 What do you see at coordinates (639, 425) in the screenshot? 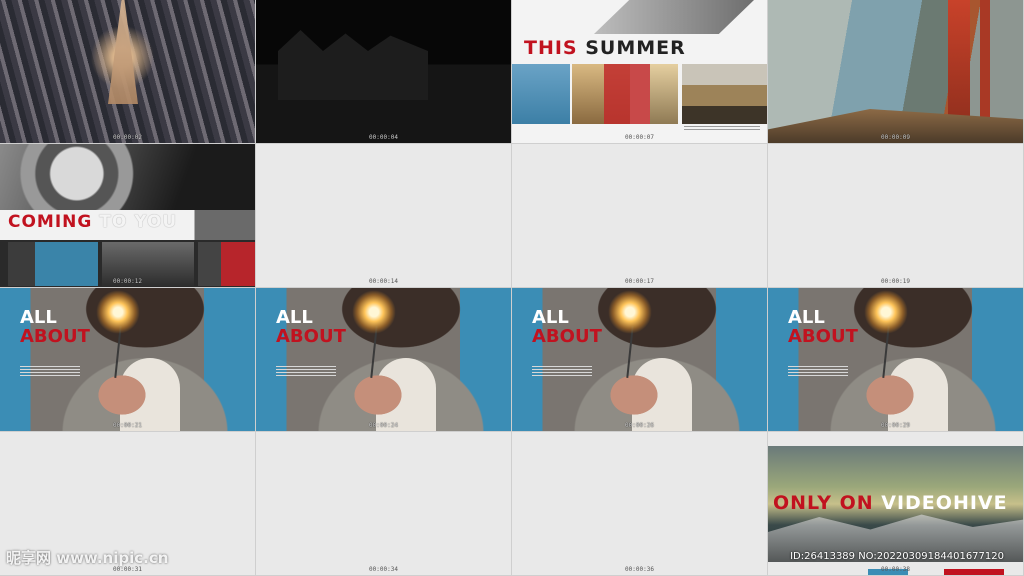
I see `timestamp: 00:00:26` at bounding box center [639, 425].